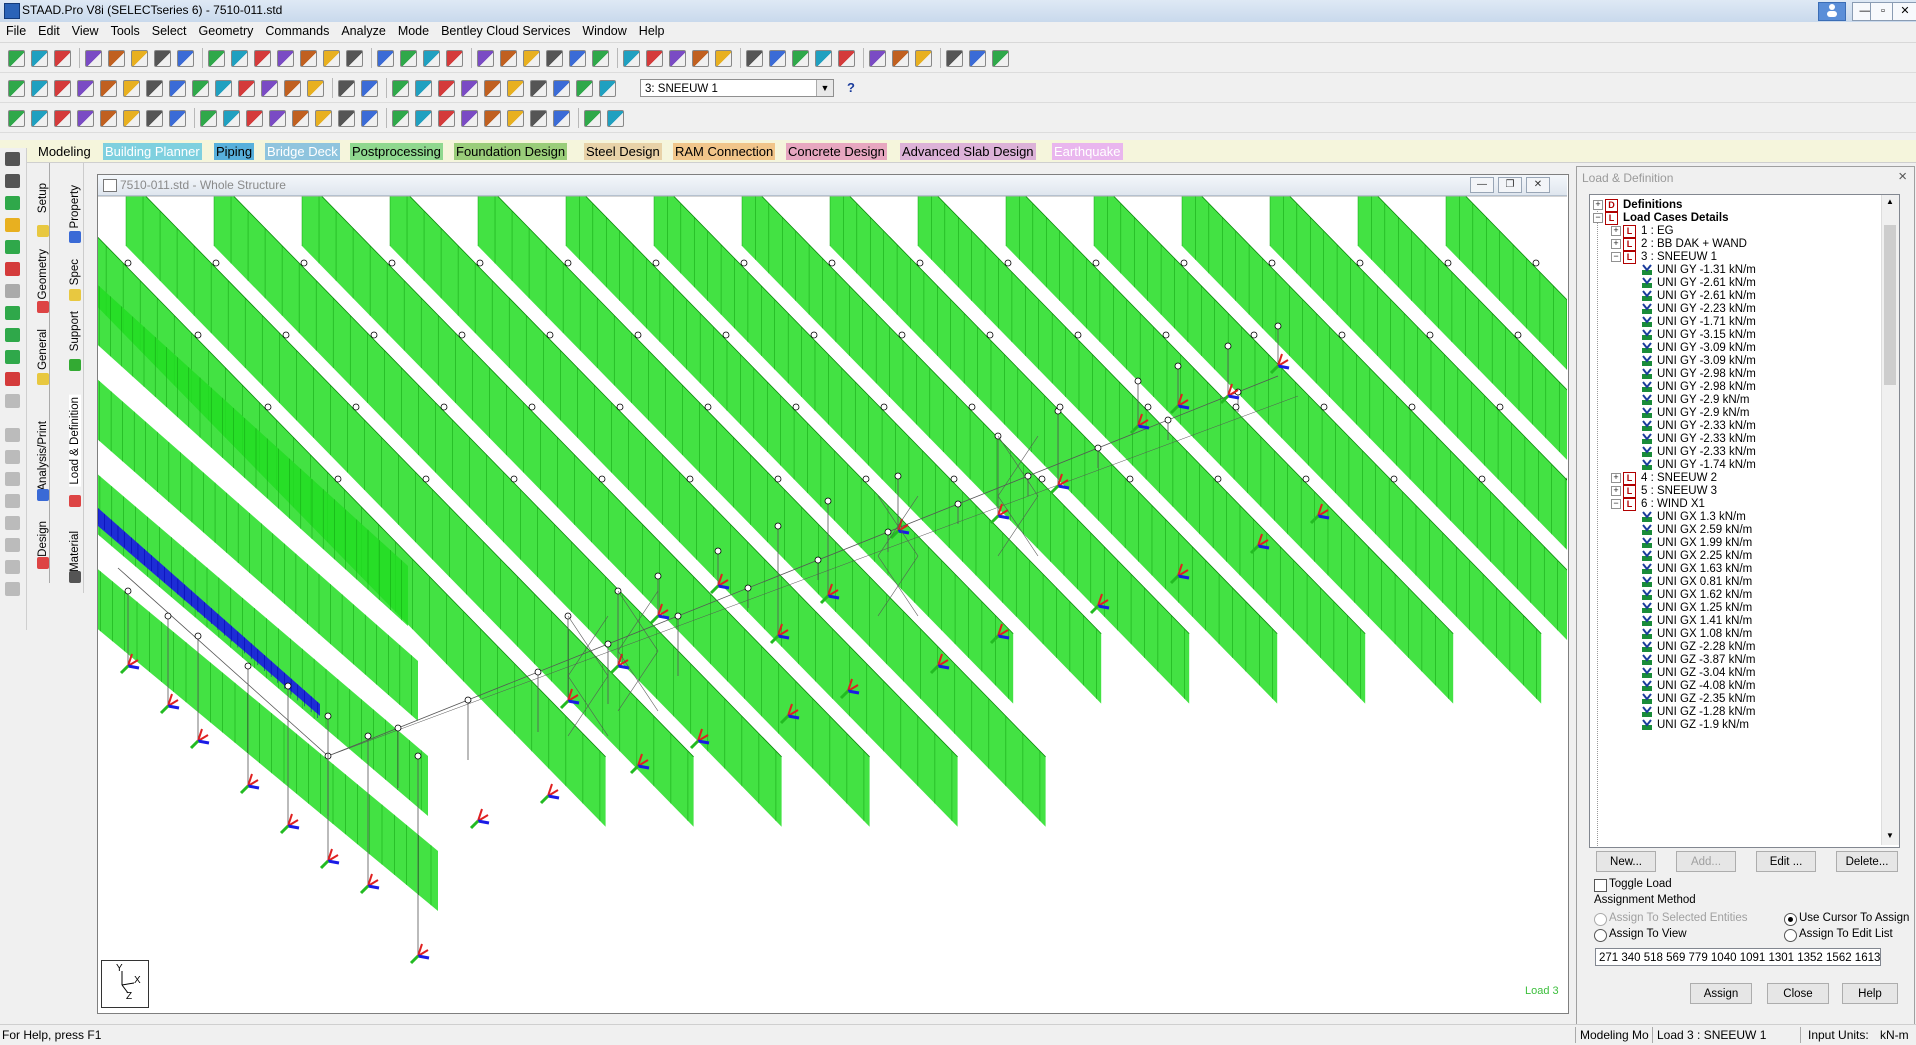 This screenshot has height=1045, width=1916. What do you see at coordinates (604, 30) in the screenshot?
I see `menu-window: Window` at bounding box center [604, 30].